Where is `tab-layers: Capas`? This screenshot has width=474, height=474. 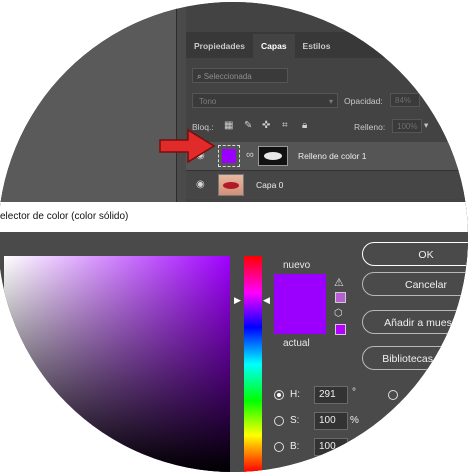 tab-layers: Capas is located at coordinates (274, 46).